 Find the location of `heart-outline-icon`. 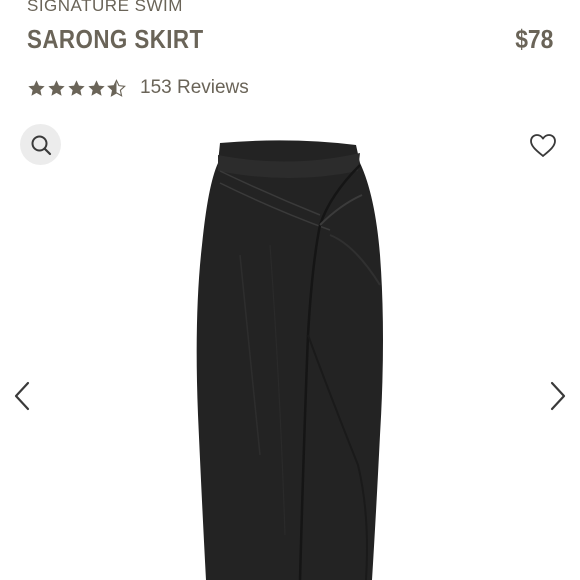

heart-outline-icon is located at coordinates (543, 145).